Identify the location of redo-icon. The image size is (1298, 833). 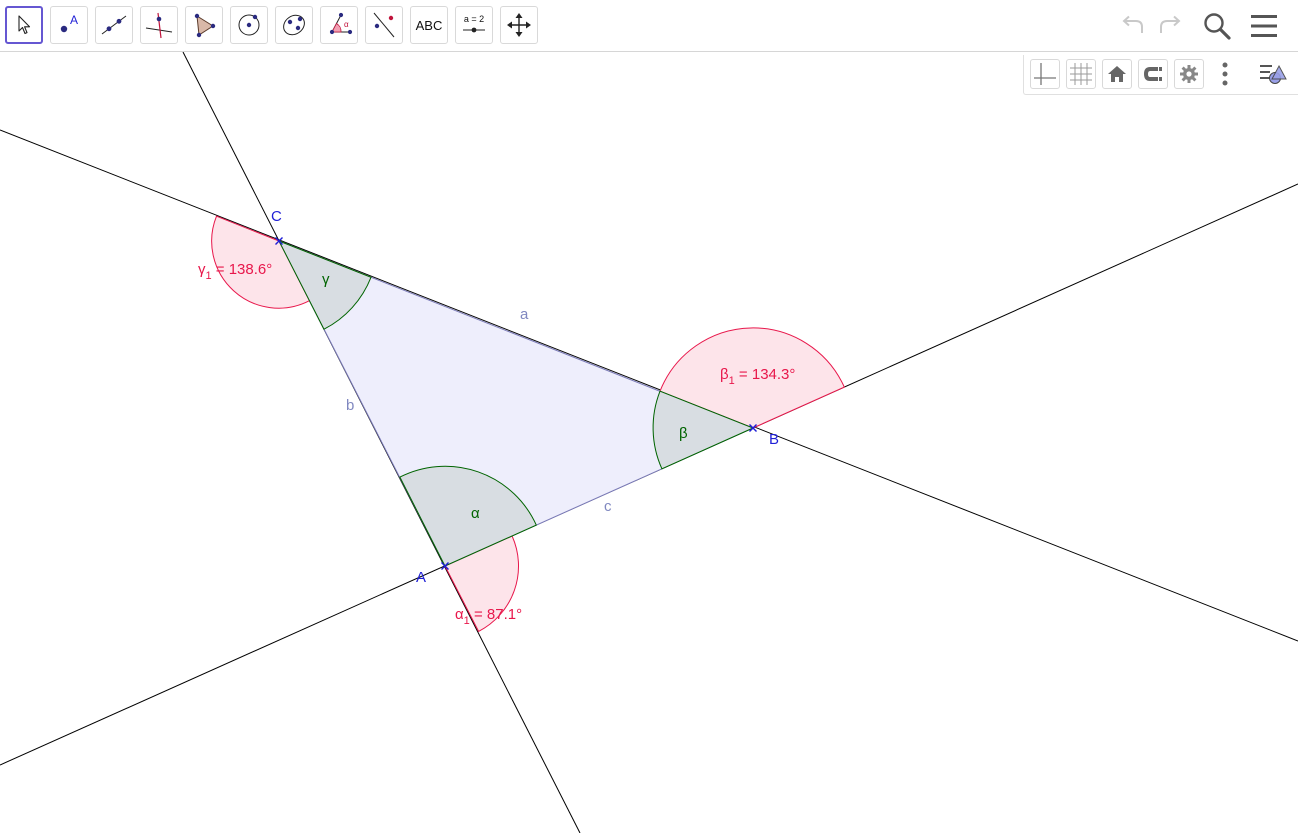
(1170, 24).